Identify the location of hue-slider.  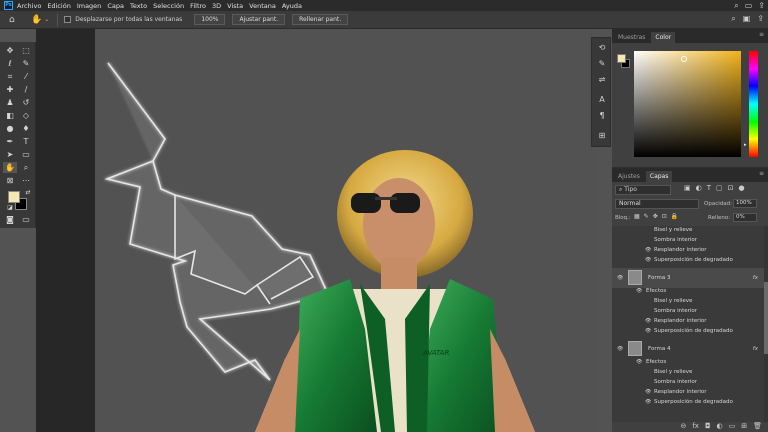
(753, 104).